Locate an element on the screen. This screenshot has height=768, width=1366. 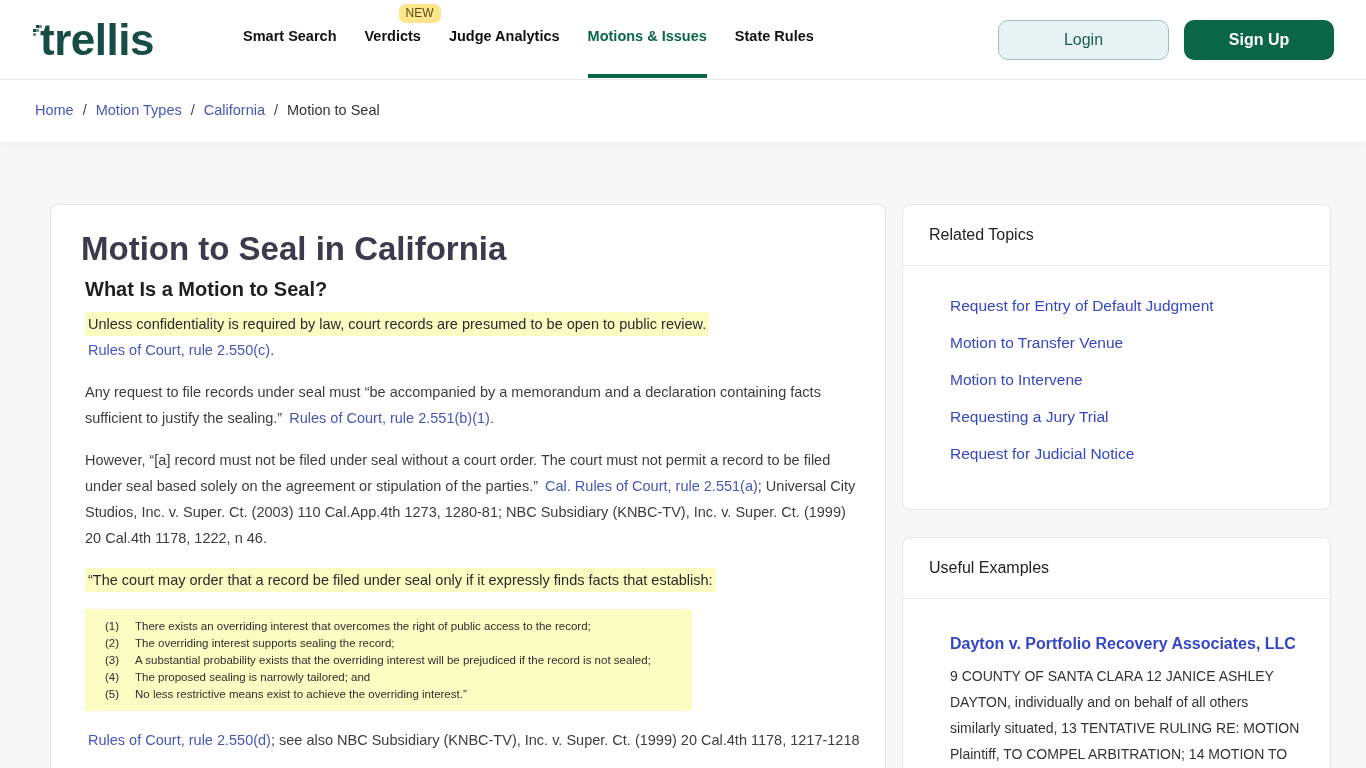
sign-up-button: Sign Up is located at coordinates (1259, 39).